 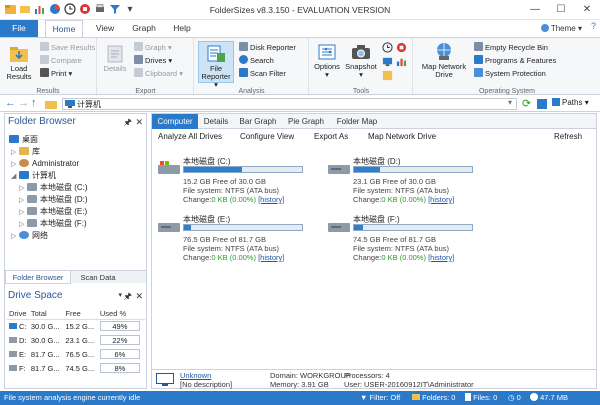 I want to click on table-row: E: 81.7 G... 76.5 G... 6%, so click(x=76, y=354).